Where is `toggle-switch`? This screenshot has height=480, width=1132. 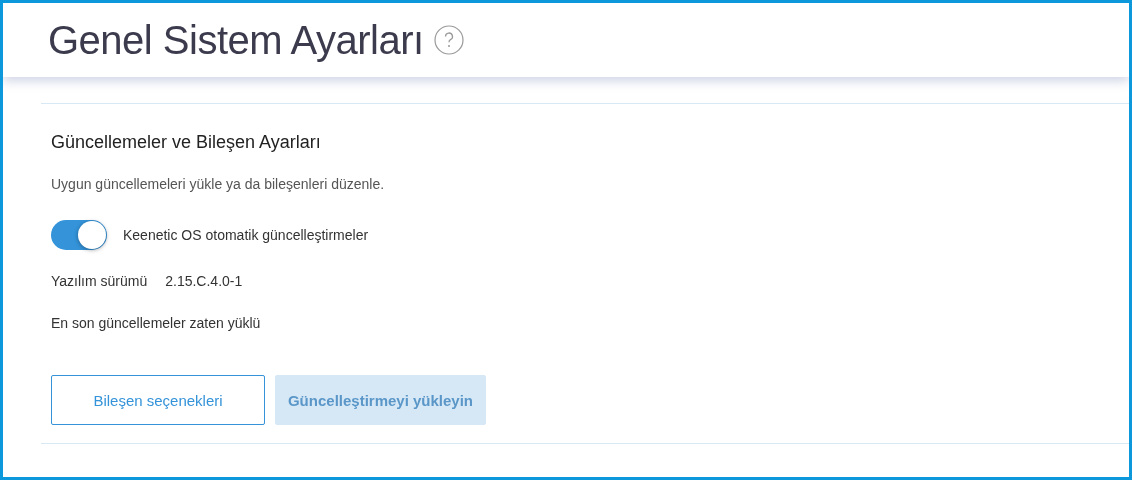
toggle-switch is located at coordinates (79, 235).